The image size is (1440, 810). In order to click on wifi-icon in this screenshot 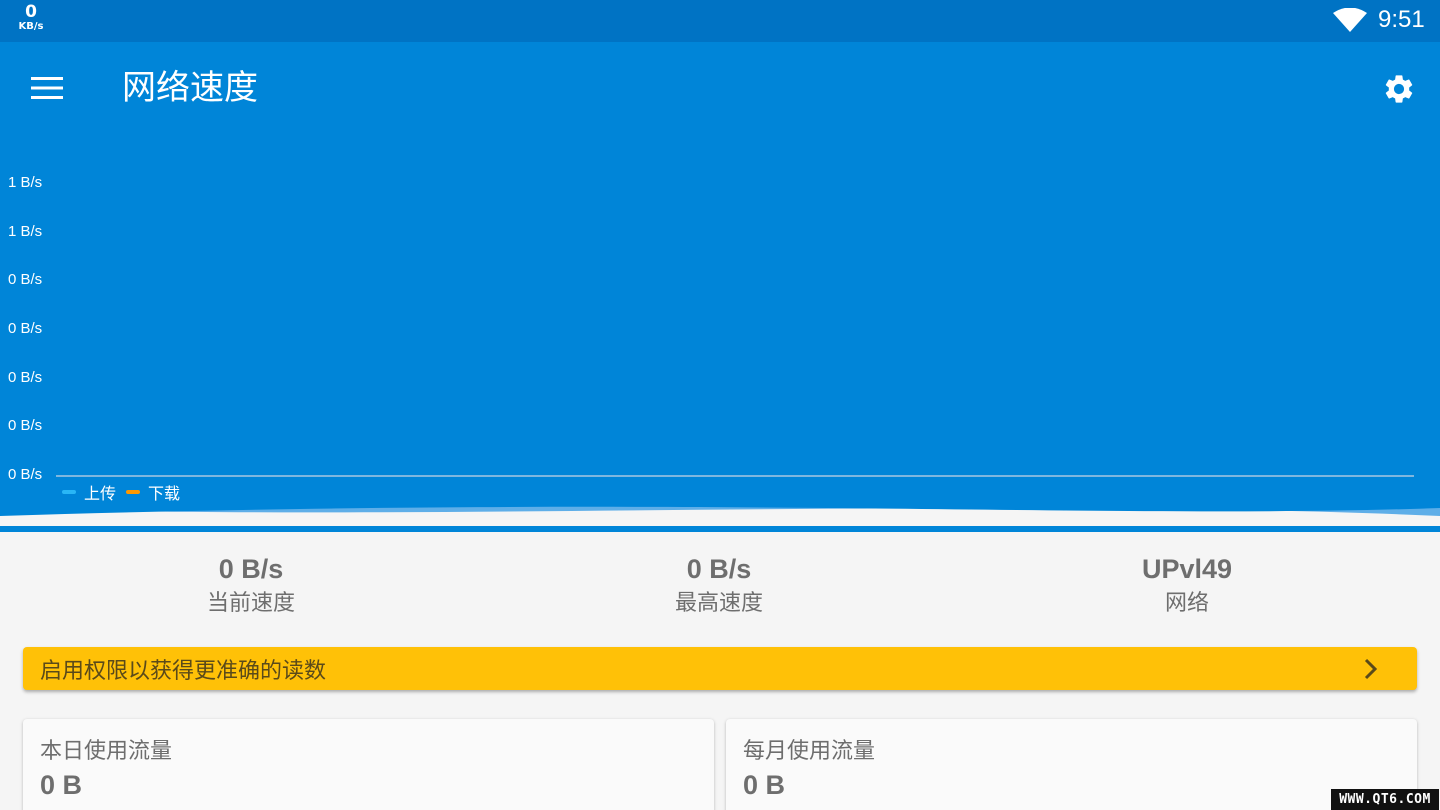, I will do `click(1350, 20)`.